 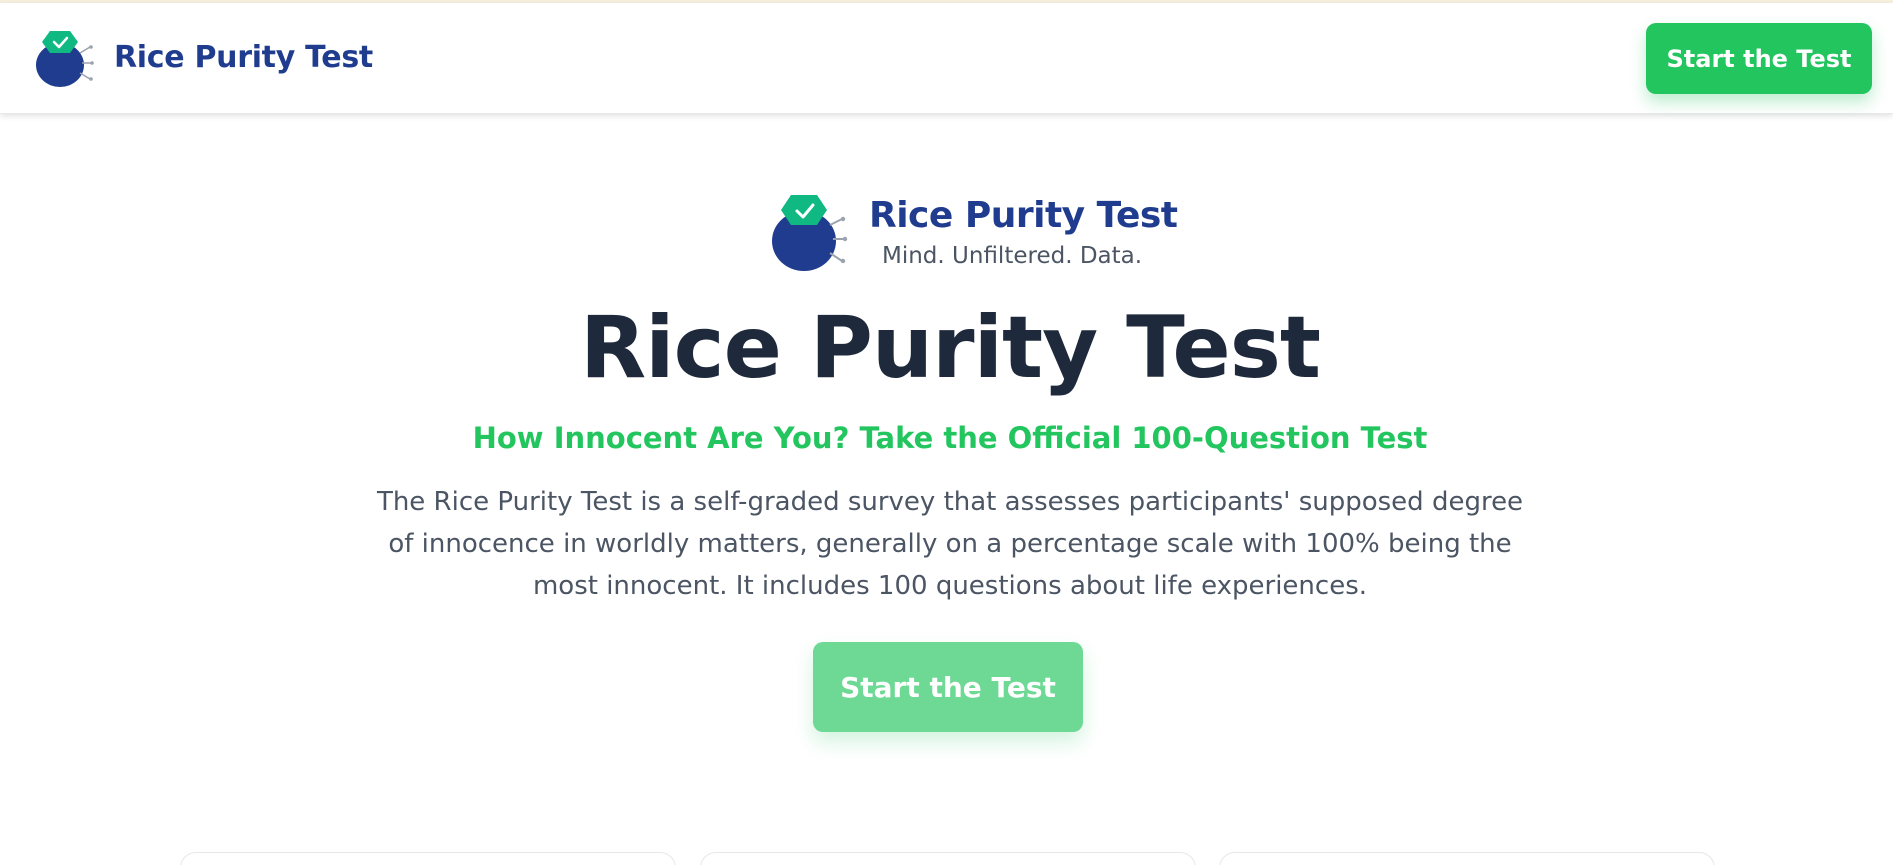 What do you see at coordinates (1896, 432) in the screenshot?
I see `page-gutter` at bounding box center [1896, 432].